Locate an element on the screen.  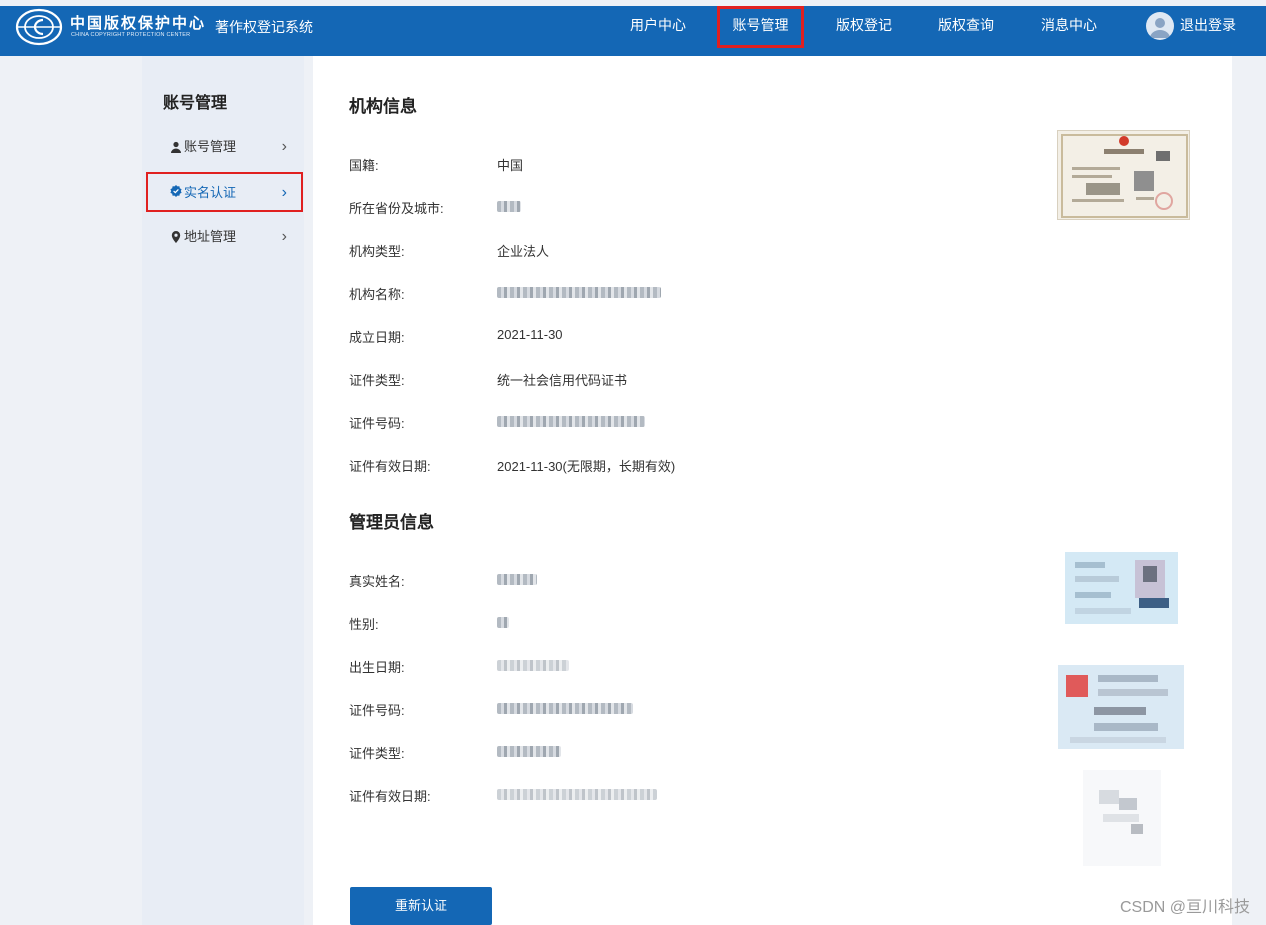
sidebar-item-address: 地址管理 › is located at coordinates (224, 238).